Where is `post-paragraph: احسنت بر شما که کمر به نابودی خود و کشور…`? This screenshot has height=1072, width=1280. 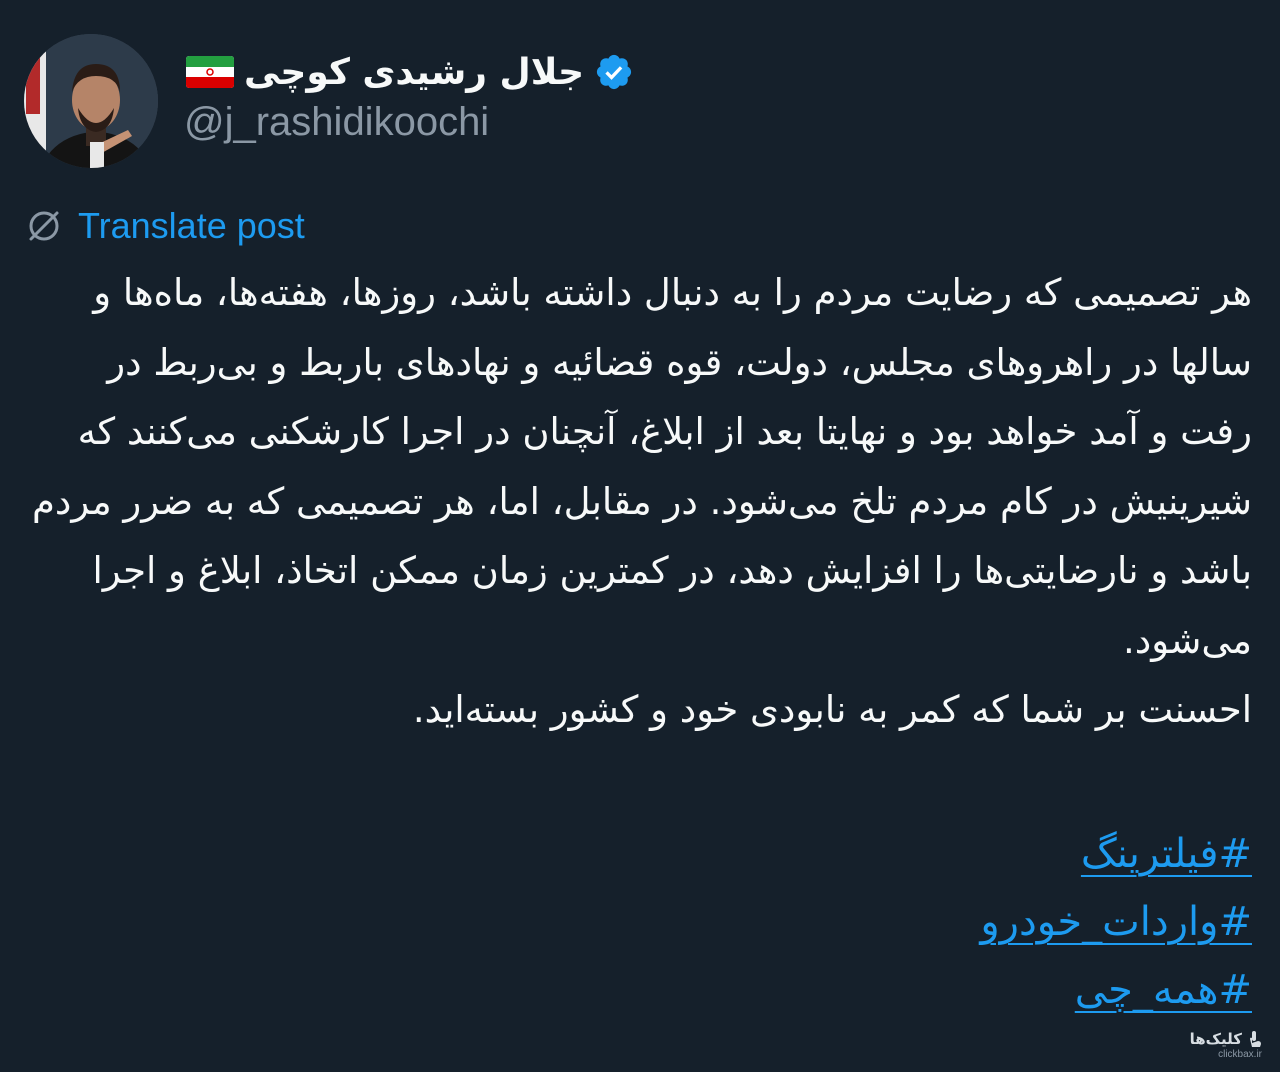
post-paragraph: احسنت بر شما که کمر به نابودی خود و کشور… is located at coordinates (832, 709).